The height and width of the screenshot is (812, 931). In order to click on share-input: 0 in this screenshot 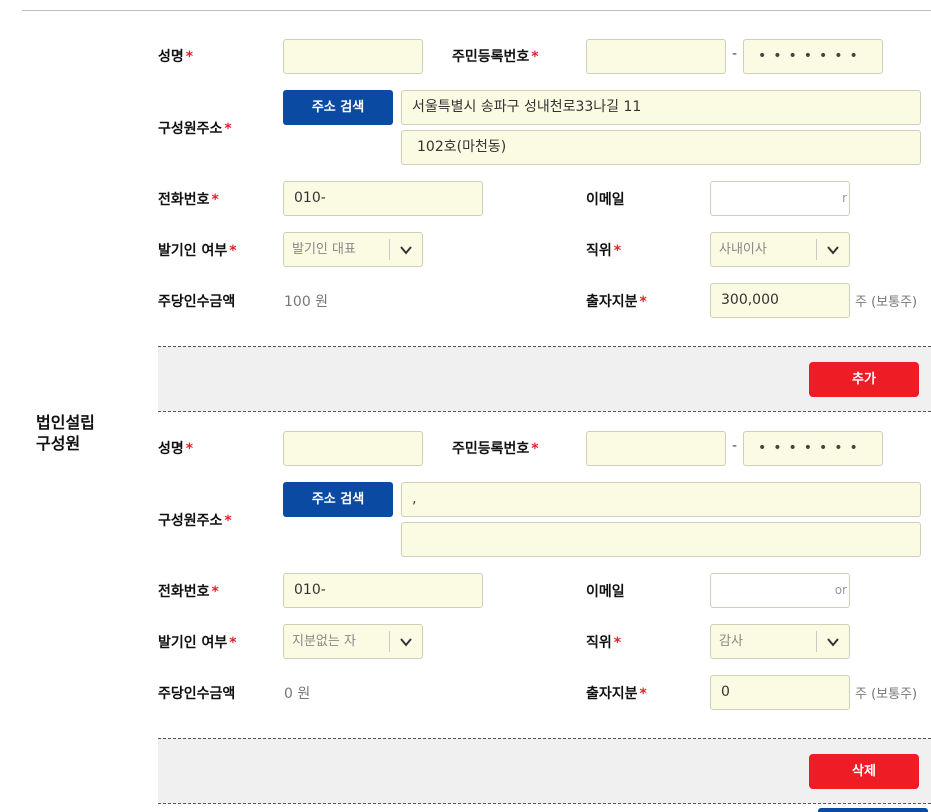, I will do `click(780, 692)`.